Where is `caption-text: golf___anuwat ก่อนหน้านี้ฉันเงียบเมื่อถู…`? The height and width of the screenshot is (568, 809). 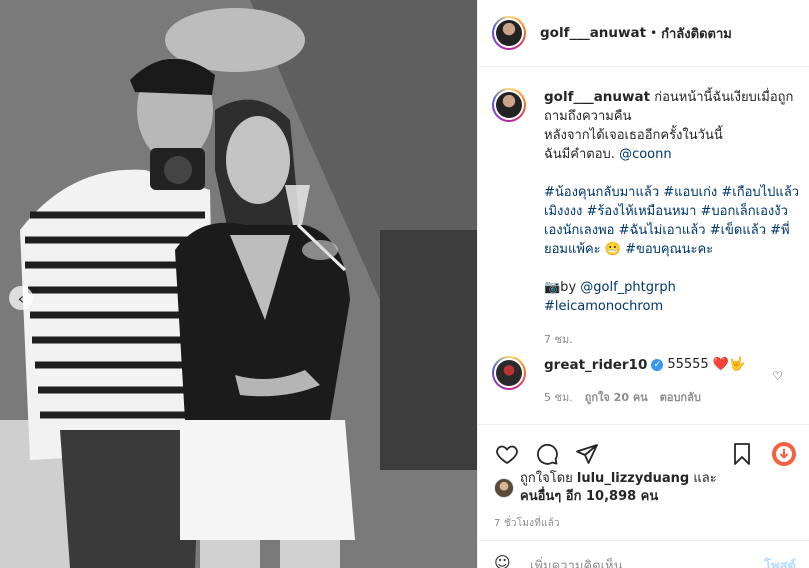 caption-text: golf___anuwat ก่อนหน้านี้ฉันเงียบเมื่อถู… is located at coordinates (673, 218).